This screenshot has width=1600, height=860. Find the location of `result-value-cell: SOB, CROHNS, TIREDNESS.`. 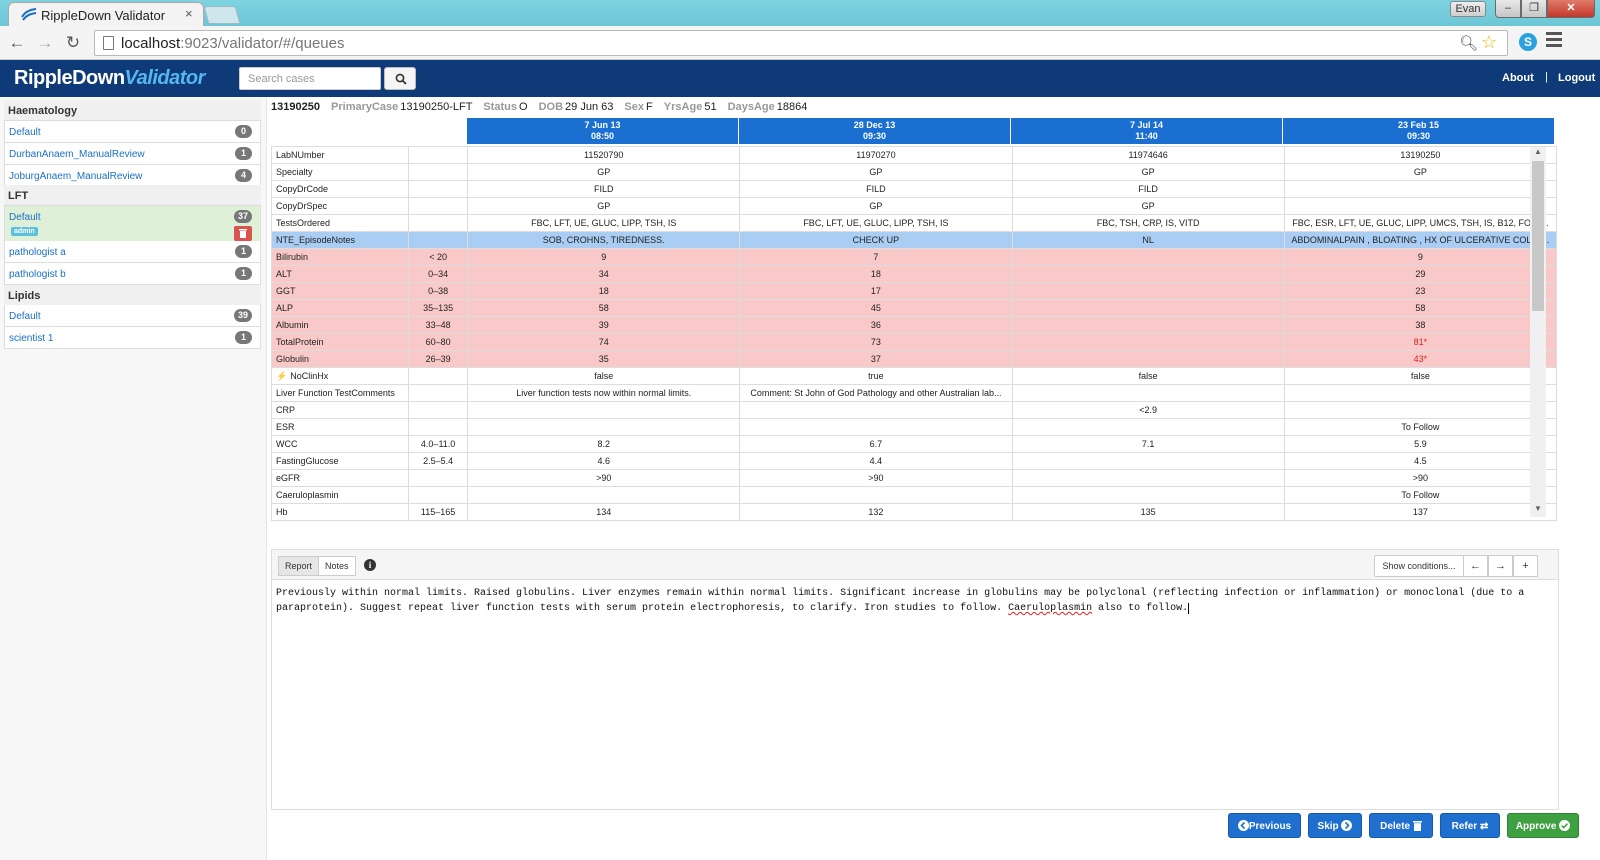

result-value-cell: SOB, CROHNS, TIREDNESS. is located at coordinates (604, 240).